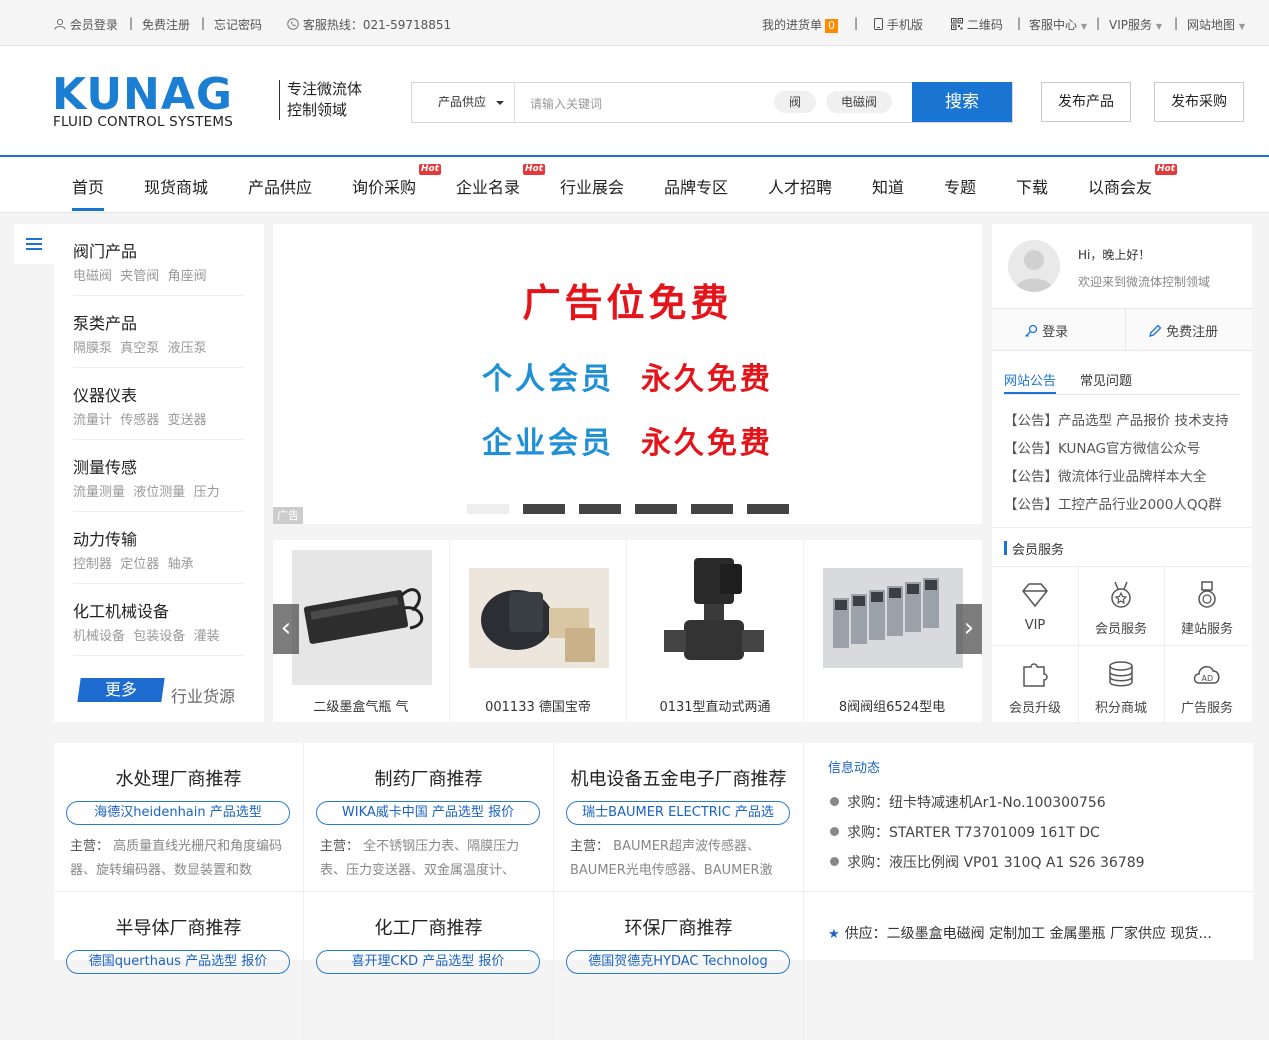 The image size is (1269, 1040). I want to click on category-item: 测量传感 流量测量 液位测量 压力, so click(158, 476).